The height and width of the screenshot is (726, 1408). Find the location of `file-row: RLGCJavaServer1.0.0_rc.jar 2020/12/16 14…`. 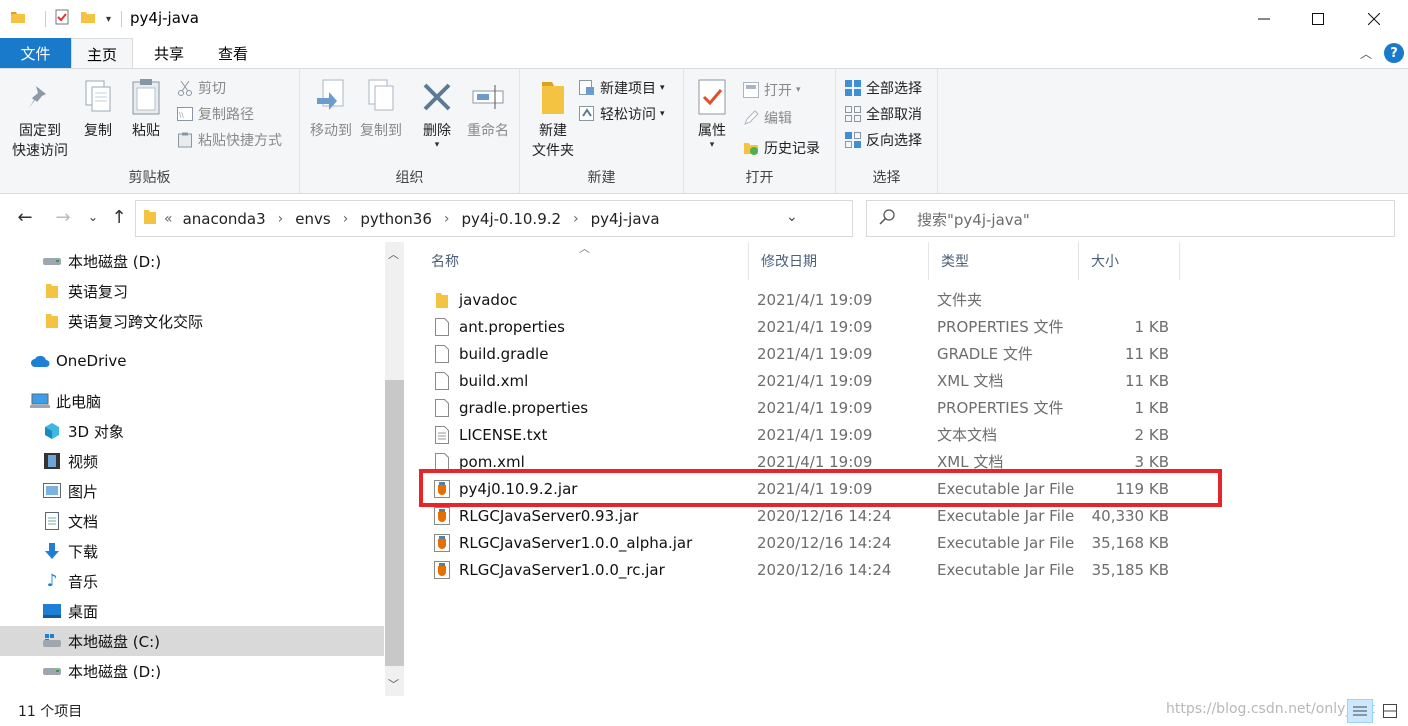

file-row: RLGCJavaServer1.0.0_rc.jar 2020/12/16 14… is located at coordinates (819, 569).